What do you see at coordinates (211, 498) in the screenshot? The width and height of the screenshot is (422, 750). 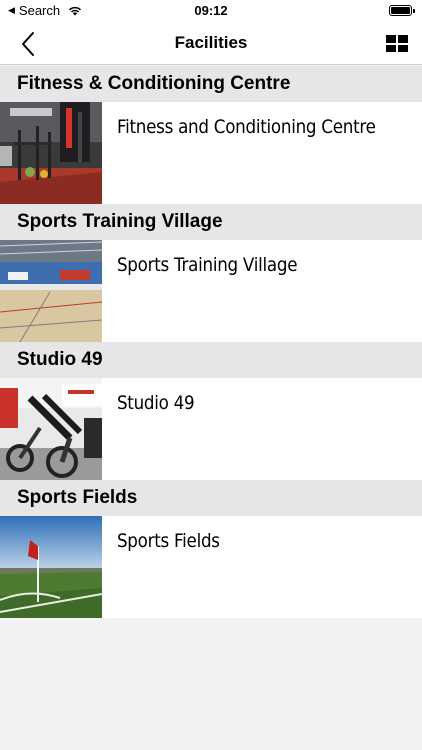 I see `section-header: Sports Fields` at bounding box center [211, 498].